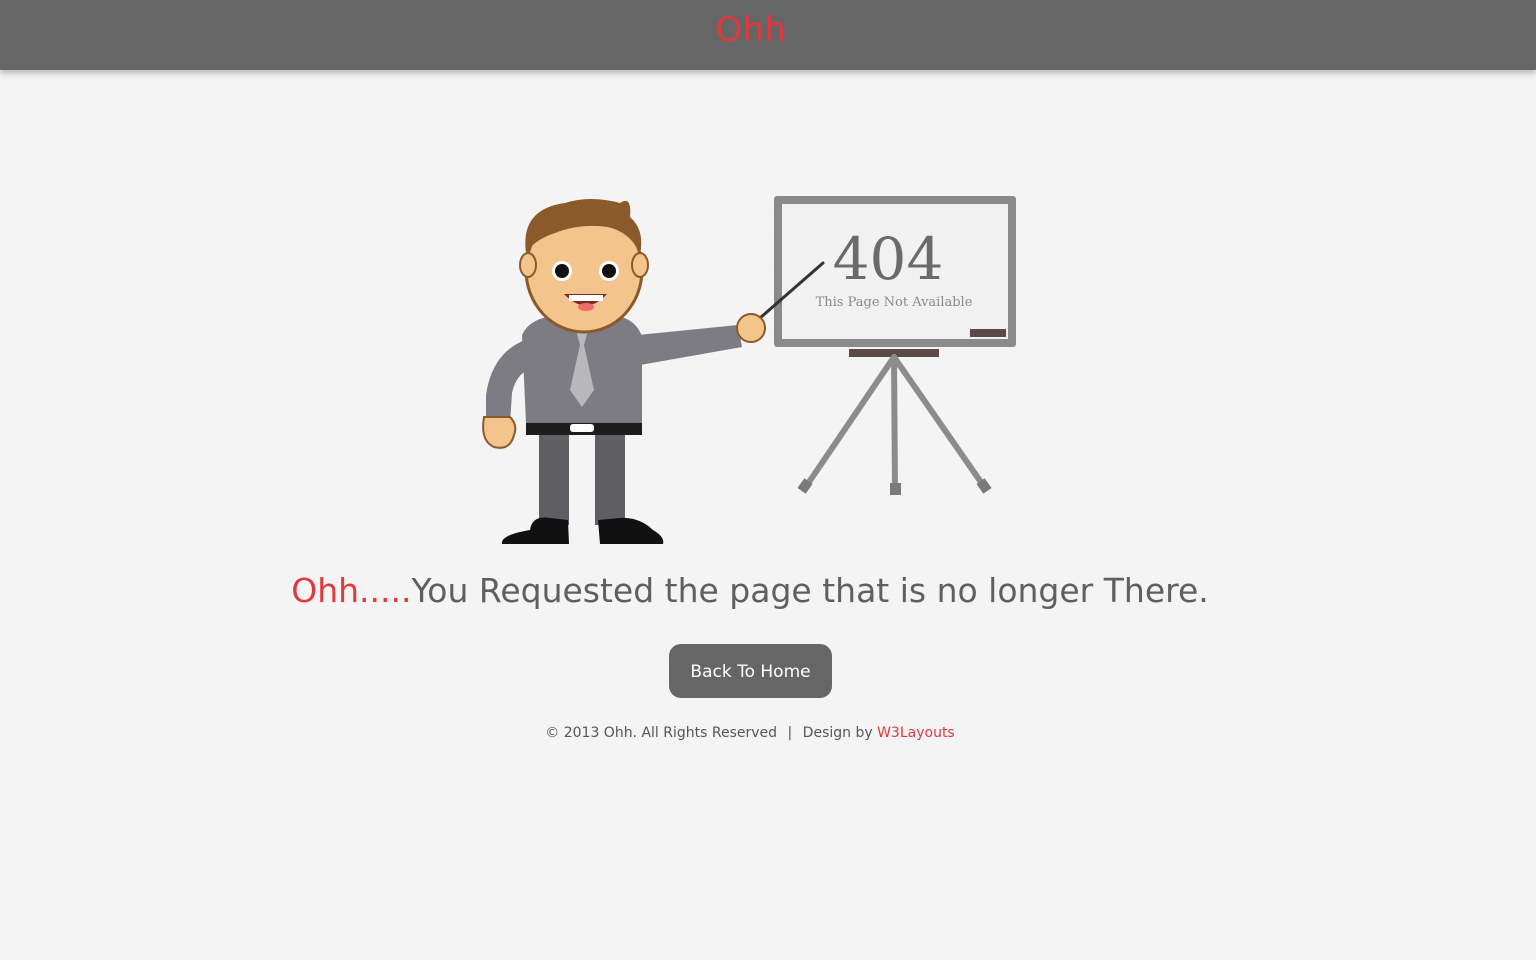 The height and width of the screenshot is (960, 1536). I want to click on w3layouts-link: W3Layouts, so click(916, 733).